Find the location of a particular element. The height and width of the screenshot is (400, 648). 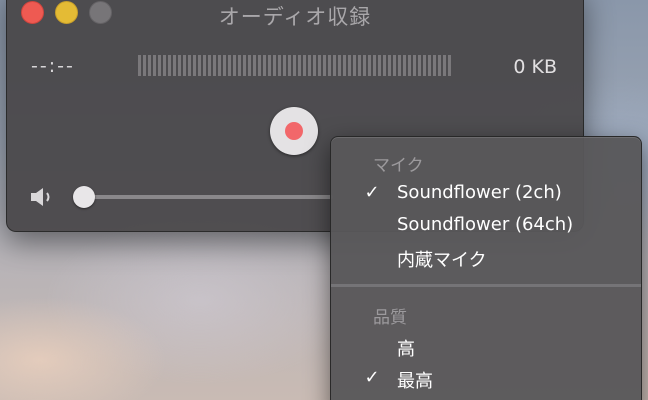

menu-item-label: 最高 is located at coordinates (415, 381).